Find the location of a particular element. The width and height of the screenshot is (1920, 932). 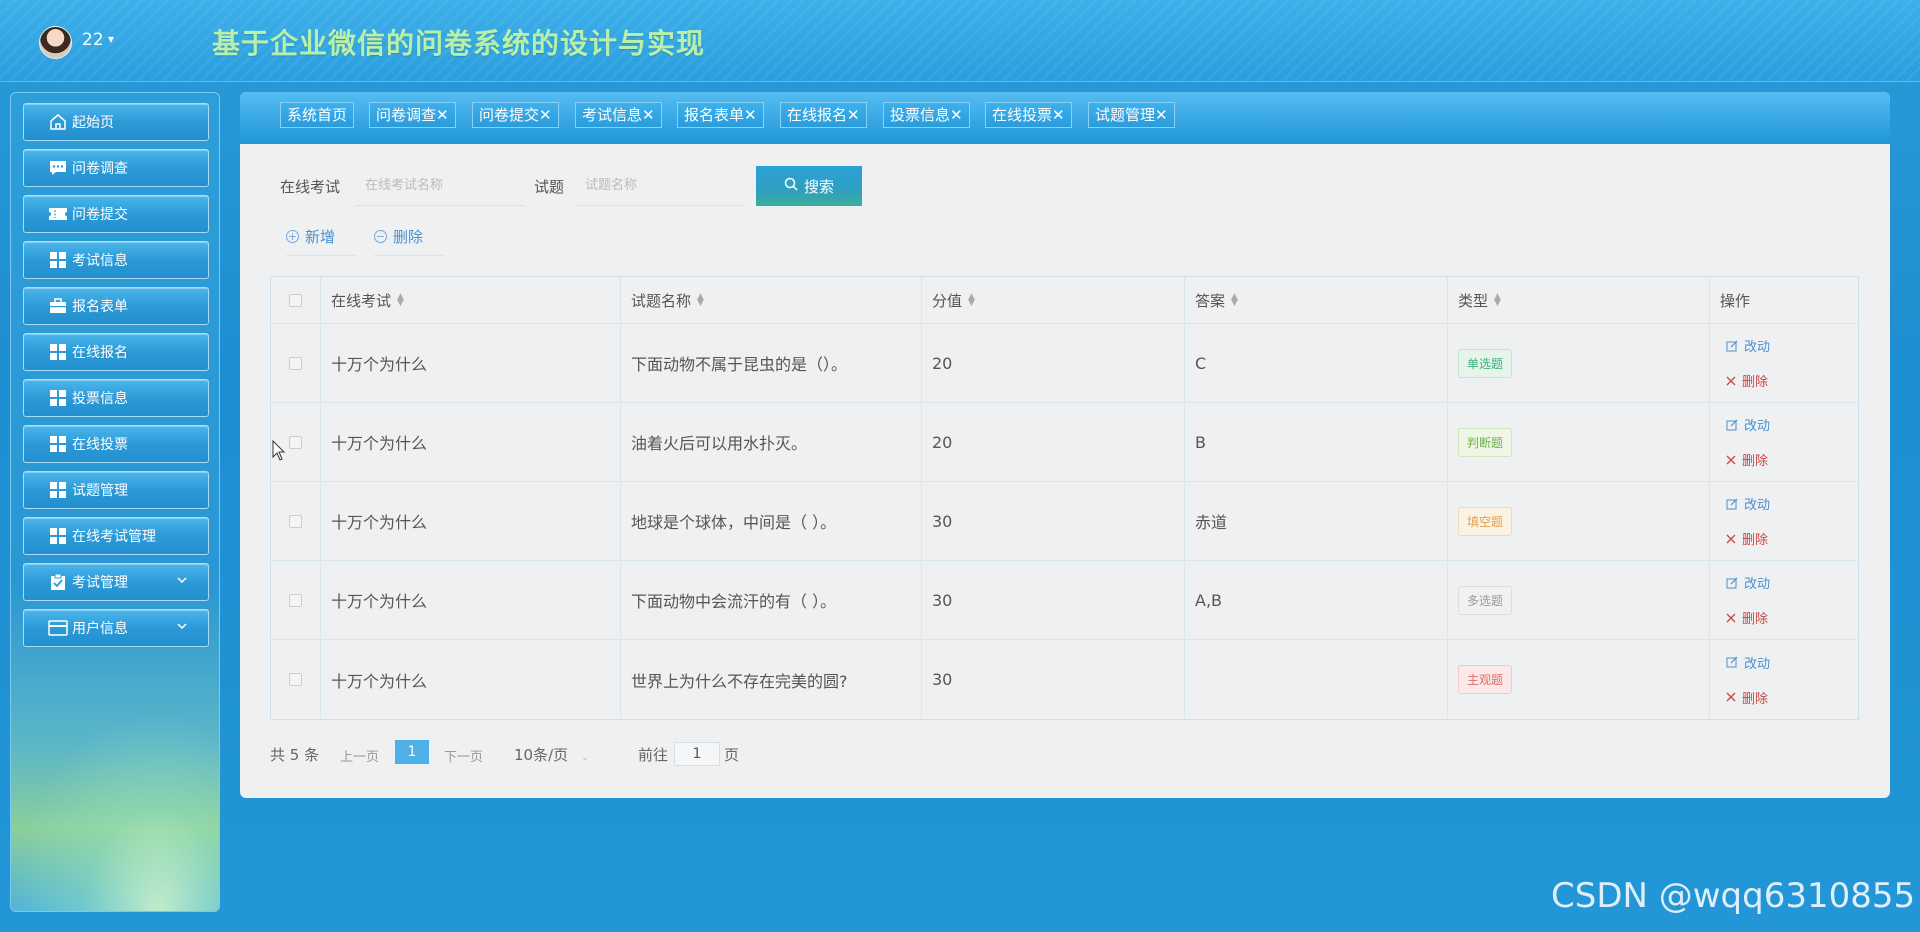

question-cell: 地球是个球体，中间是（ ）。 is located at coordinates (771, 521).